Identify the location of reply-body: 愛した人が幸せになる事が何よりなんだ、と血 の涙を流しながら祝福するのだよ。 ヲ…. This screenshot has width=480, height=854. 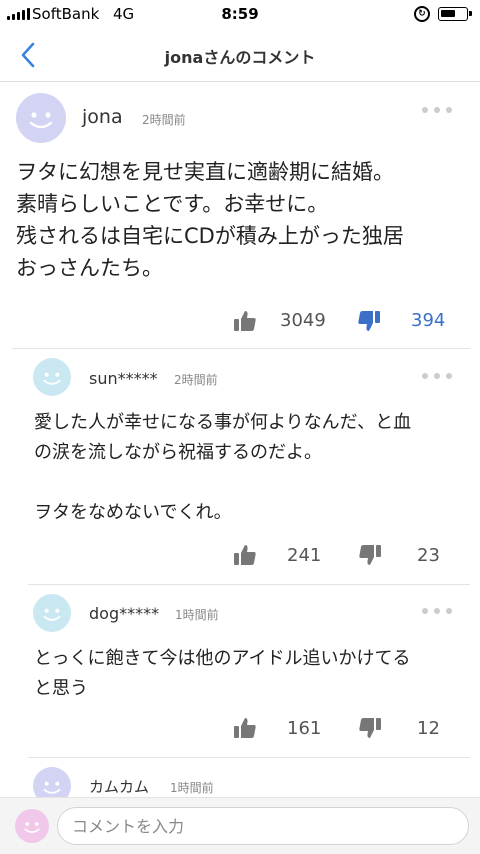
(223, 467).